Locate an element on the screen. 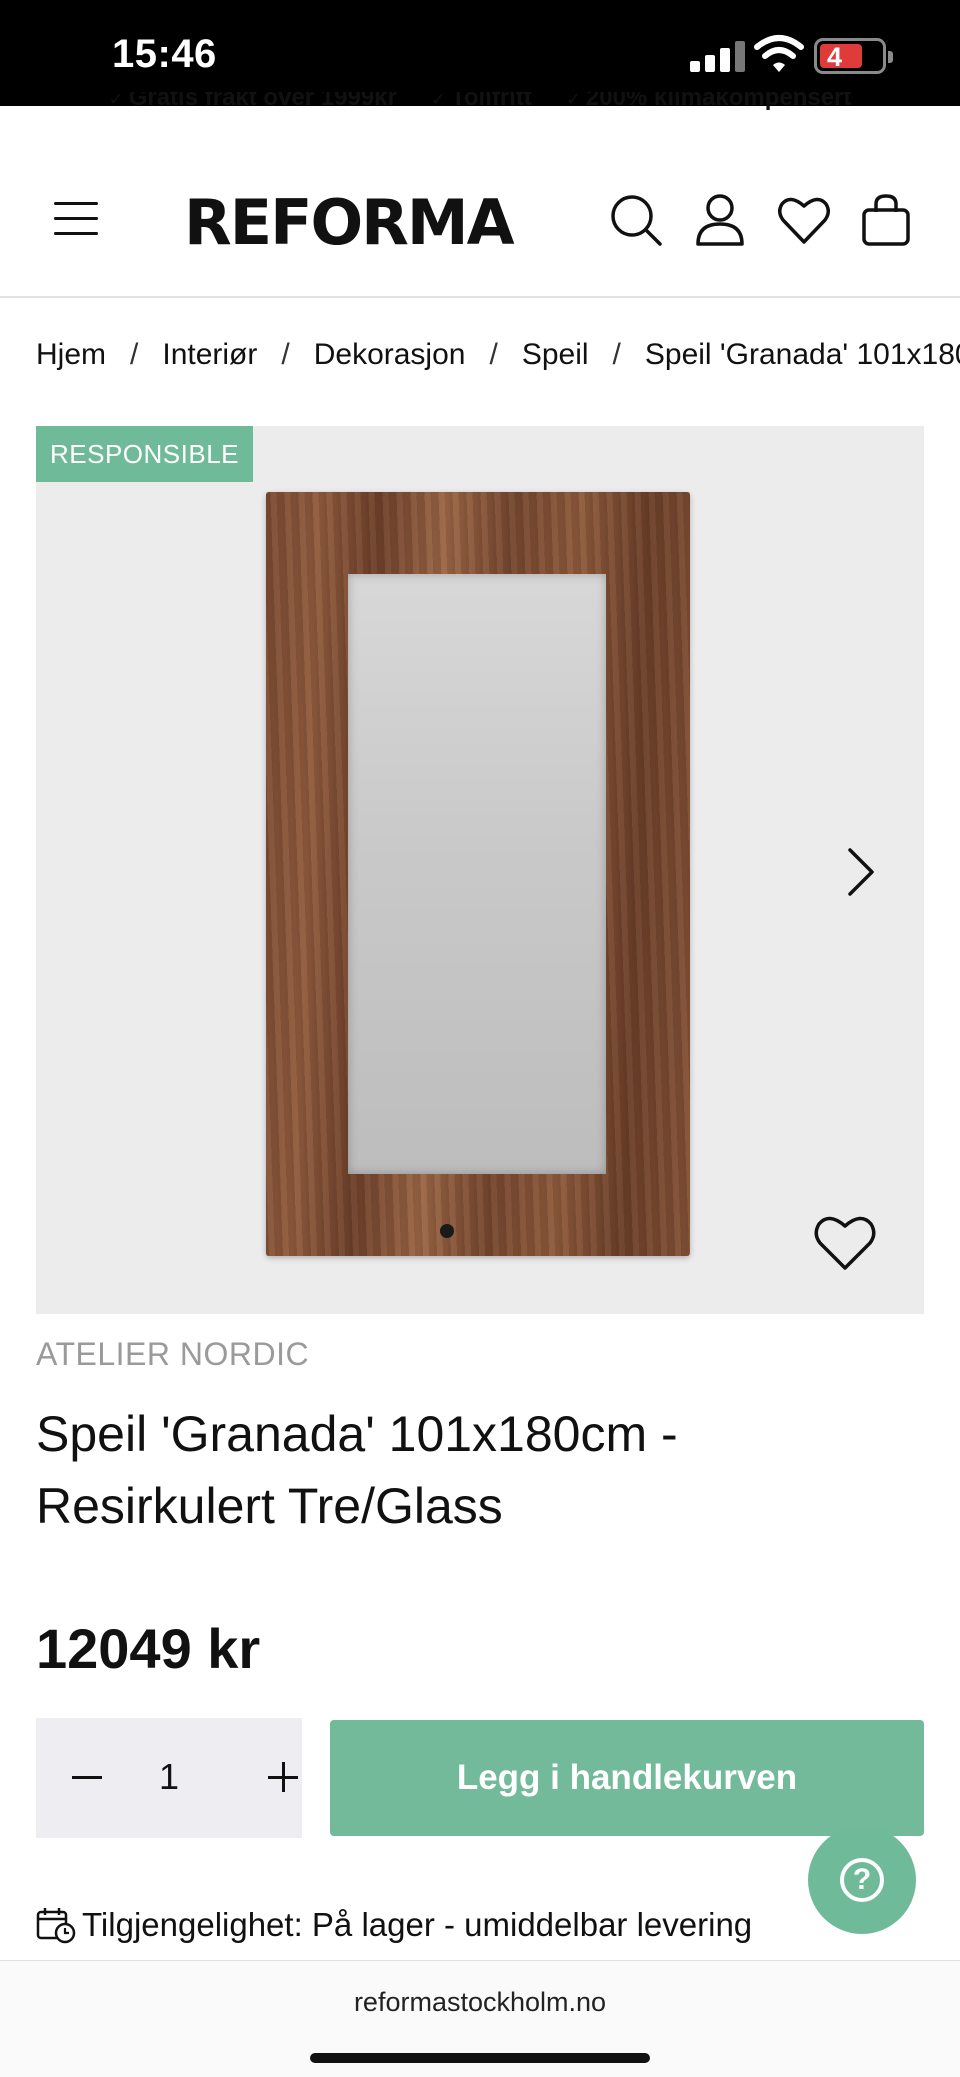 This screenshot has width=960, height=2077. quantity-value: 1 is located at coordinates (169, 1777).